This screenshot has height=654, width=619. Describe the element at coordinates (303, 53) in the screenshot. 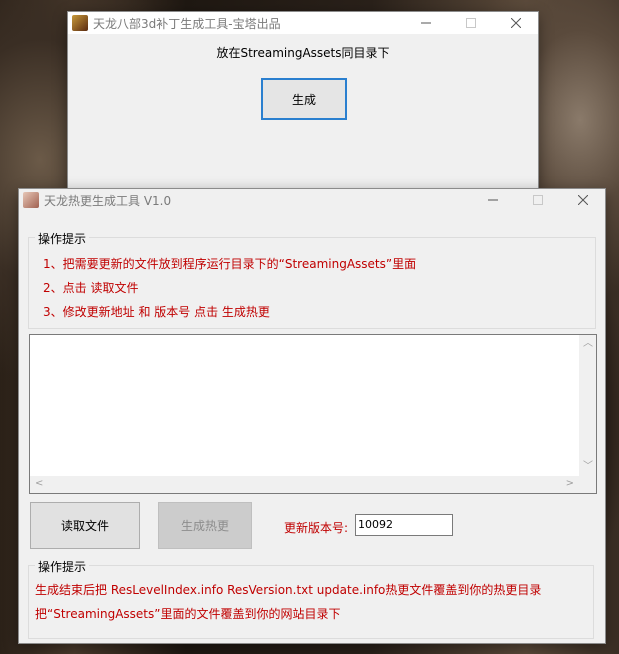

I see `placement-hint: 放在StreamingAssets同目录下` at that location.